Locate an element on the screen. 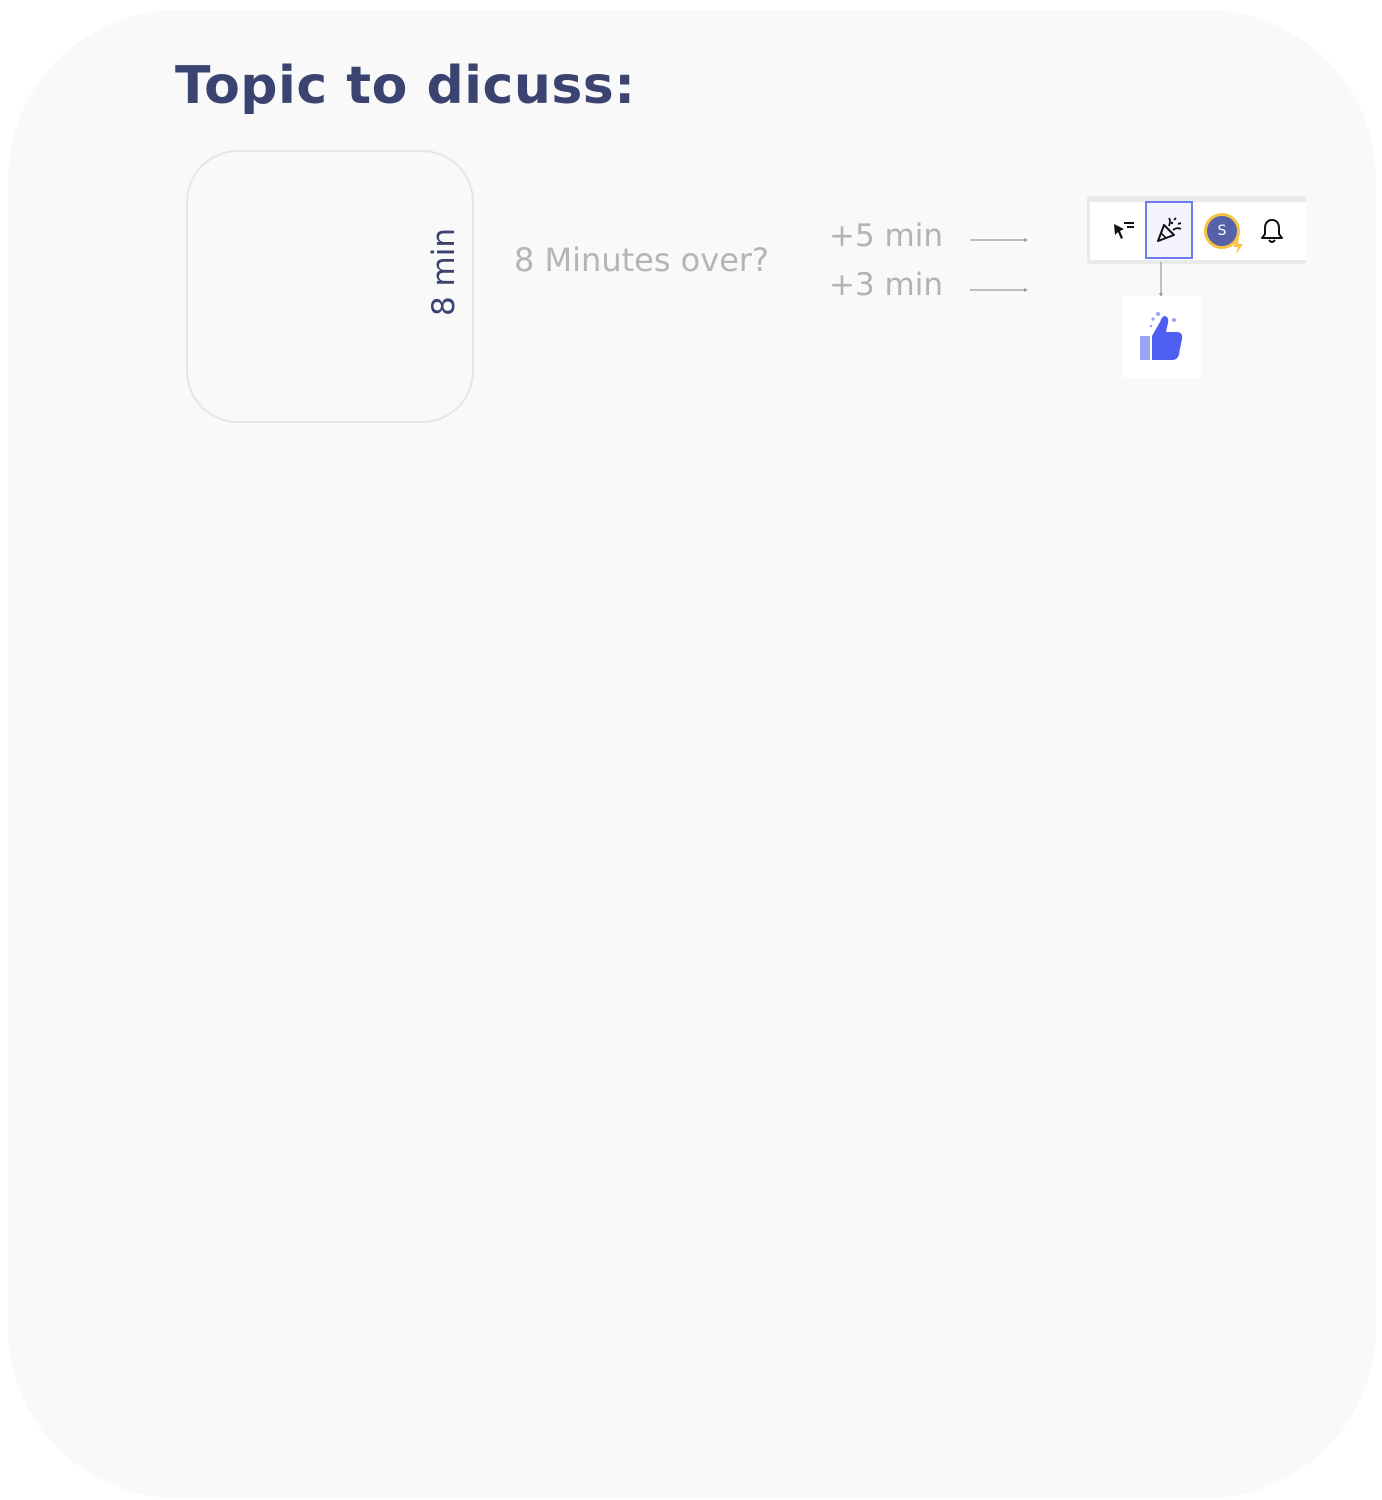 This screenshot has width=1382, height=1500. toolbar-notifications-button is located at coordinates (1272, 231).